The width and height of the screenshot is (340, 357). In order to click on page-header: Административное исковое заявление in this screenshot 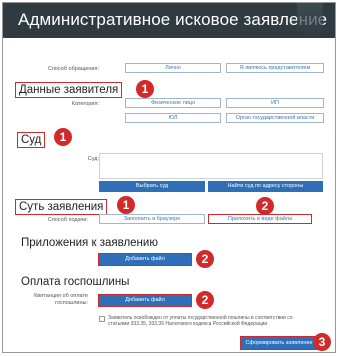, I will do `click(169, 20)`.